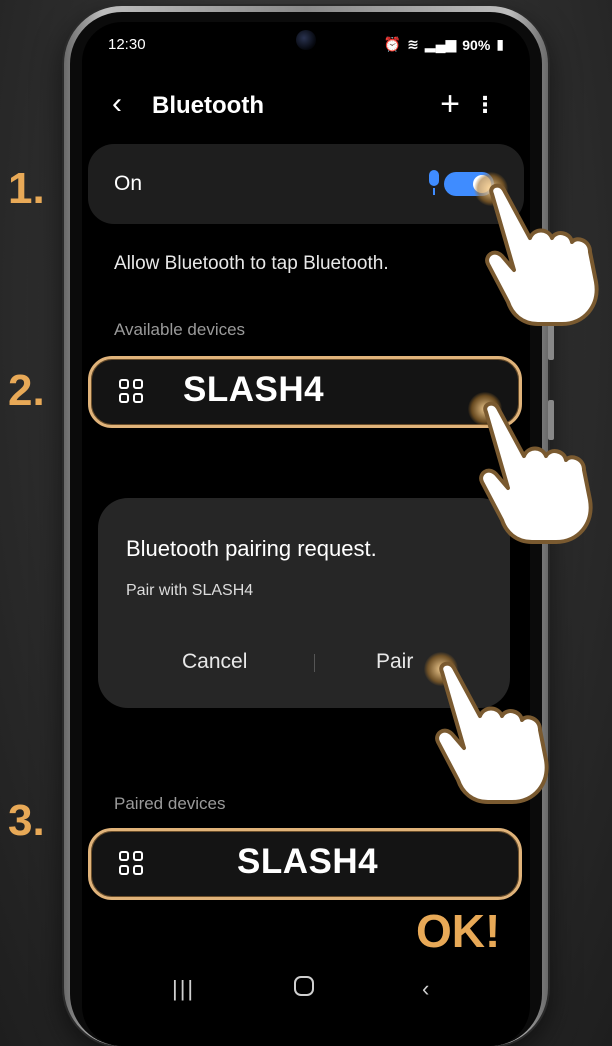 The height and width of the screenshot is (1046, 612). I want to click on add-icon: +, so click(450, 104).